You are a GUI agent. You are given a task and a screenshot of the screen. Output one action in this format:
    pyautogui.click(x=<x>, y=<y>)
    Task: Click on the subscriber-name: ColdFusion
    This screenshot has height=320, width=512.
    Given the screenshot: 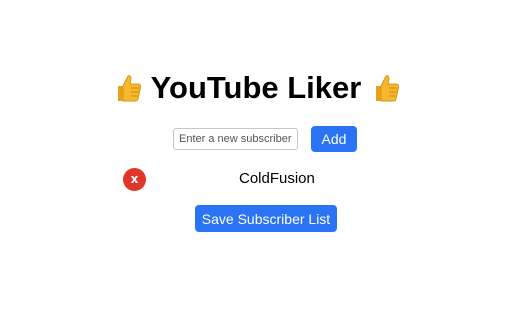 What is the action you would take?
    pyautogui.click(x=277, y=178)
    